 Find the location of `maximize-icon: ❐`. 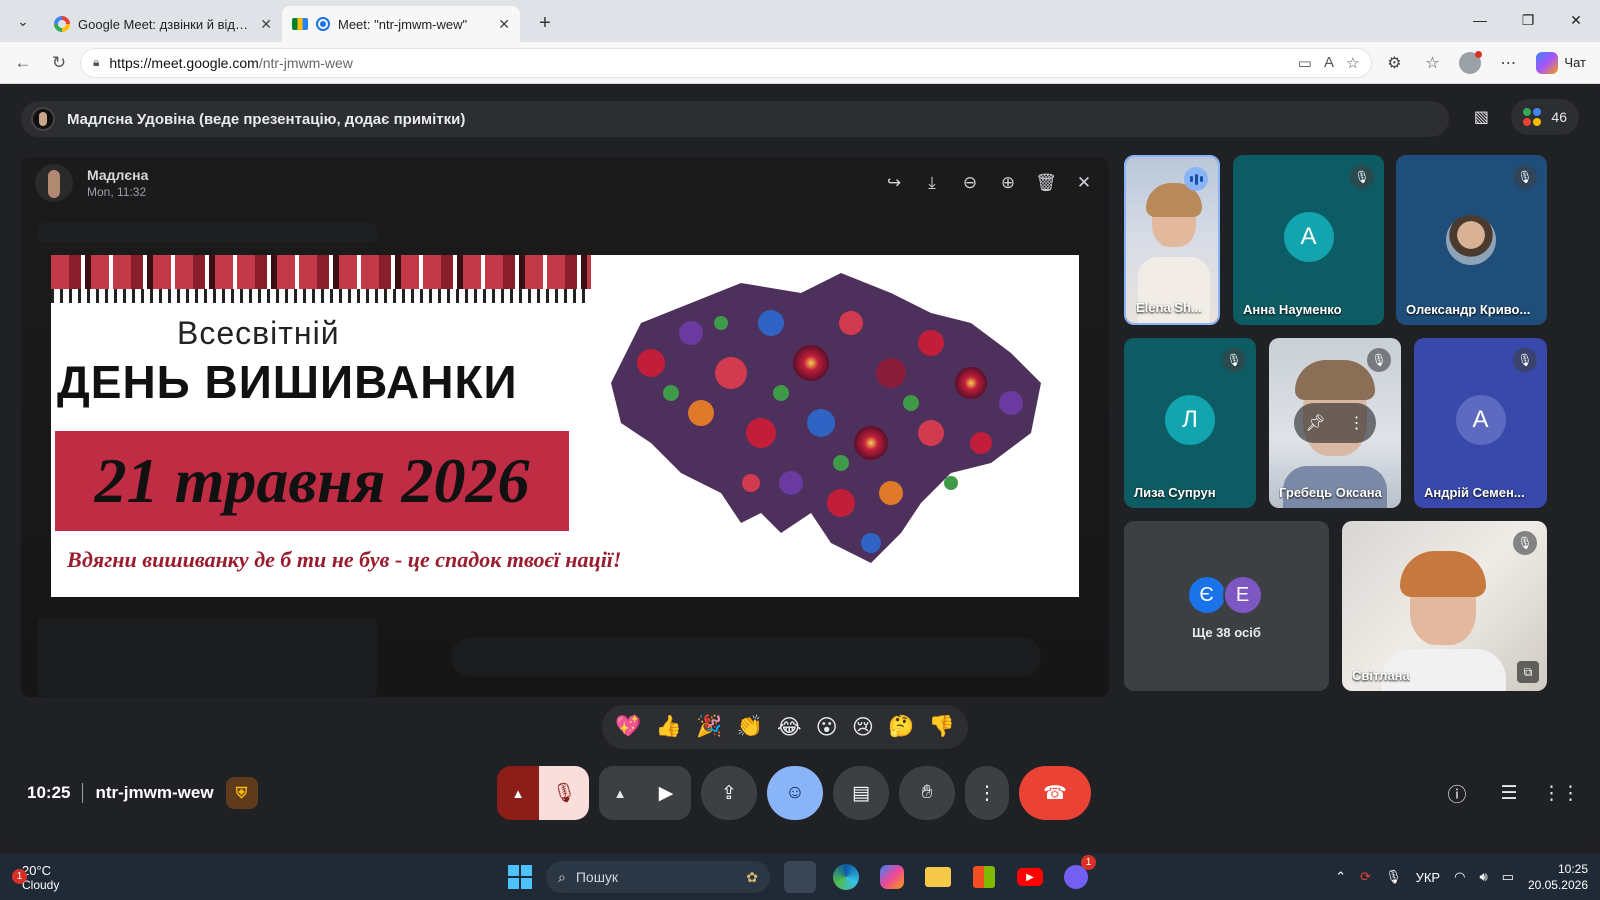

maximize-icon: ❐ is located at coordinates (1528, 20).